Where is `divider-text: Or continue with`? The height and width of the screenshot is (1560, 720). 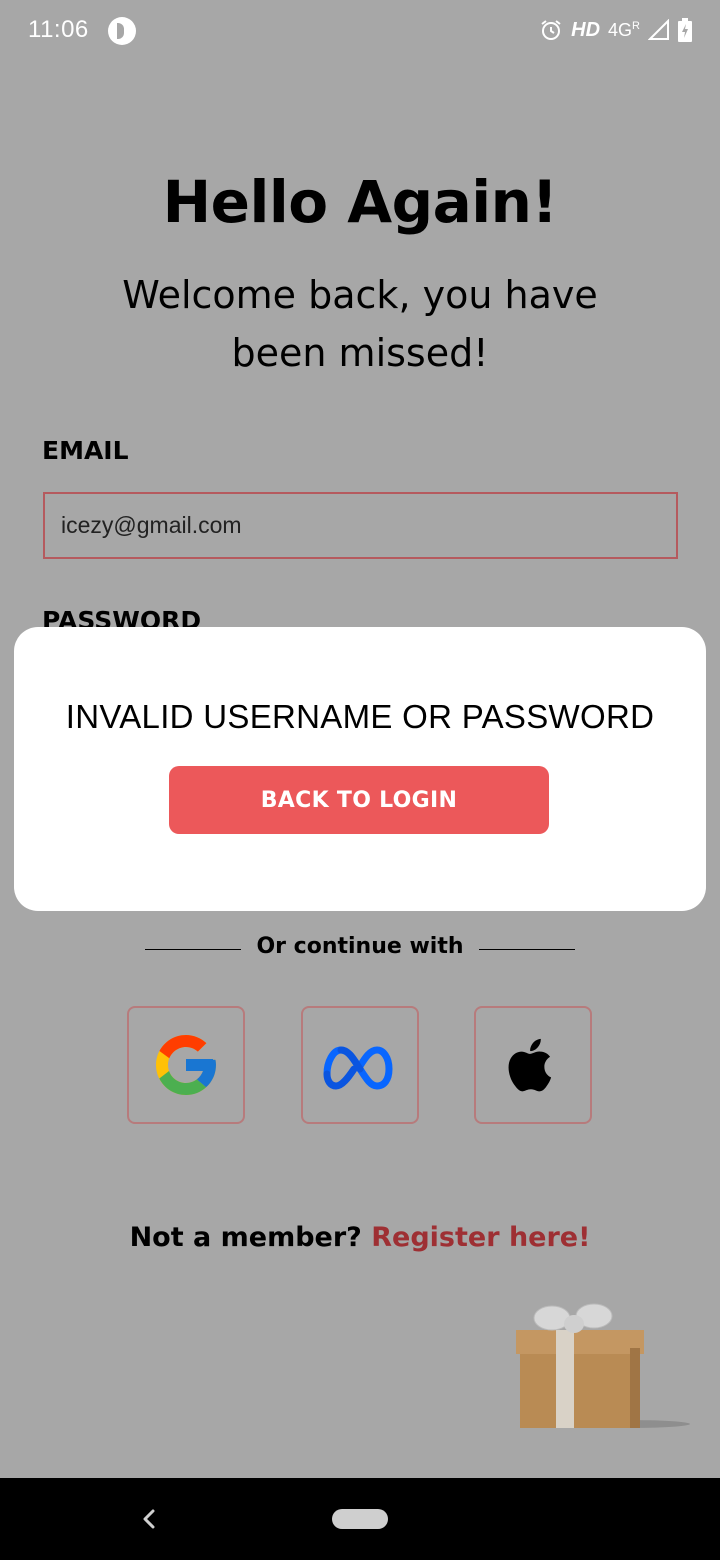
divider-text: Or continue with is located at coordinates (360, 946).